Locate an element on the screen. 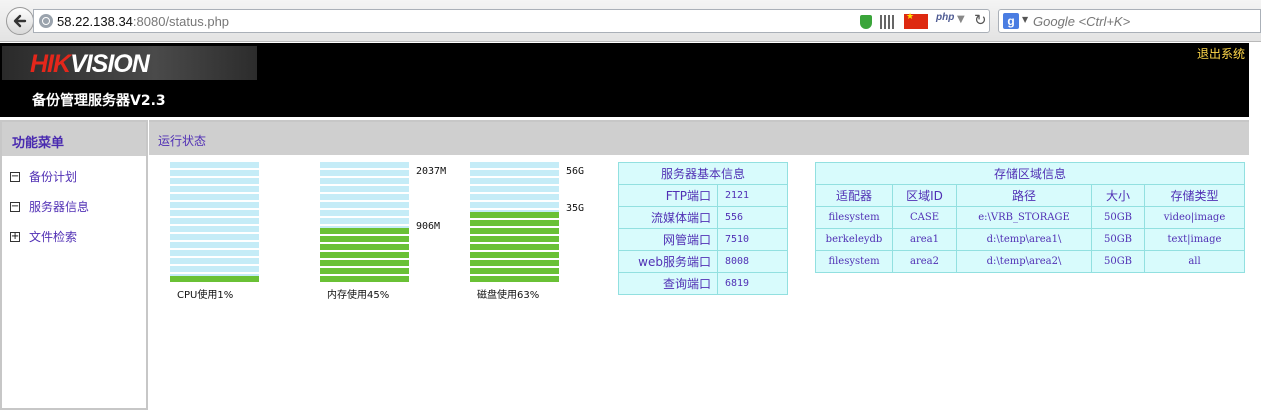 The image size is (1261, 410). column-header-area-id: 区域ID is located at coordinates (924, 195).